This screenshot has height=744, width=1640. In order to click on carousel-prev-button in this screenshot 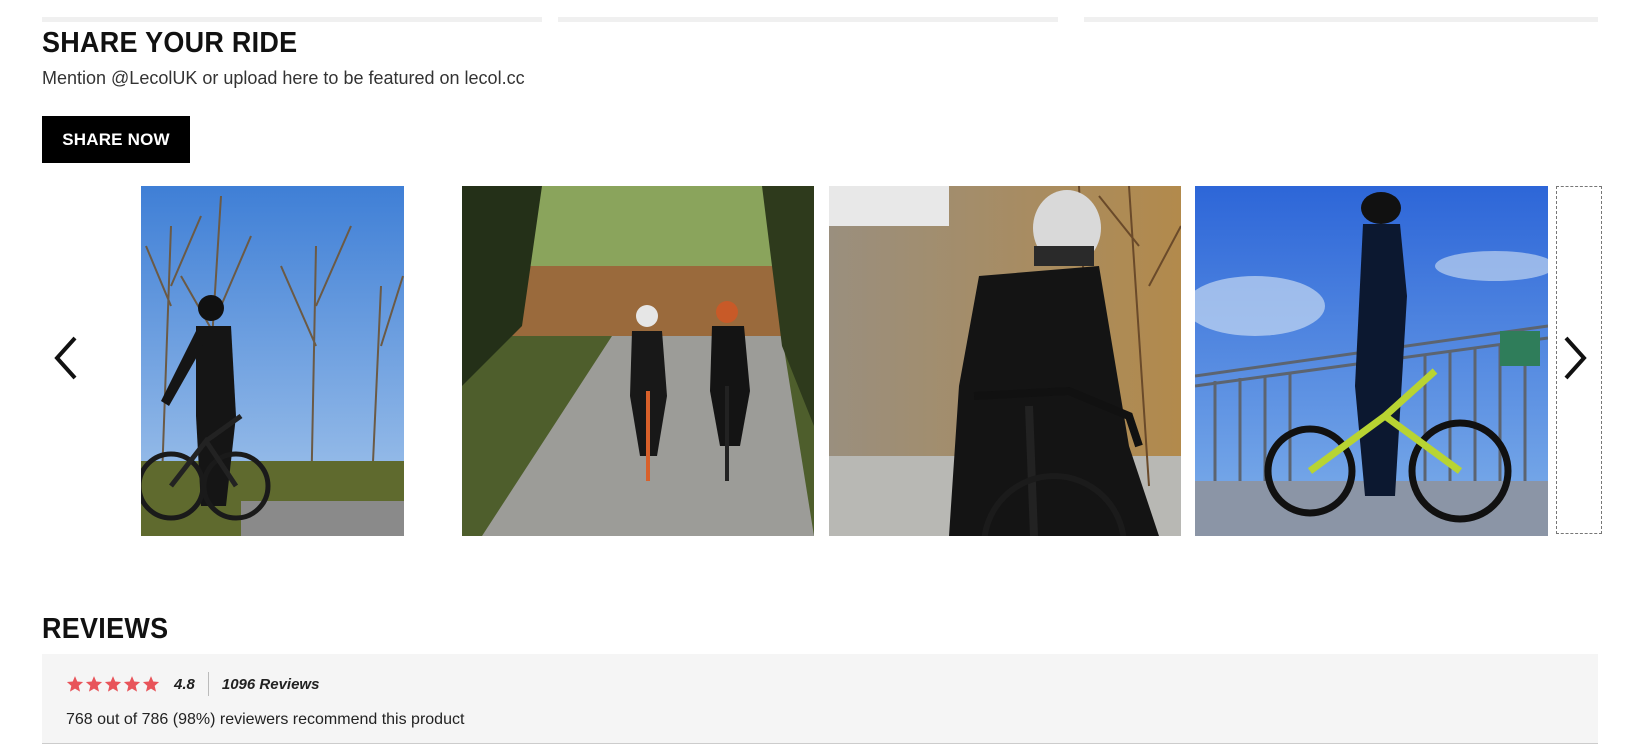, I will do `click(66, 358)`.